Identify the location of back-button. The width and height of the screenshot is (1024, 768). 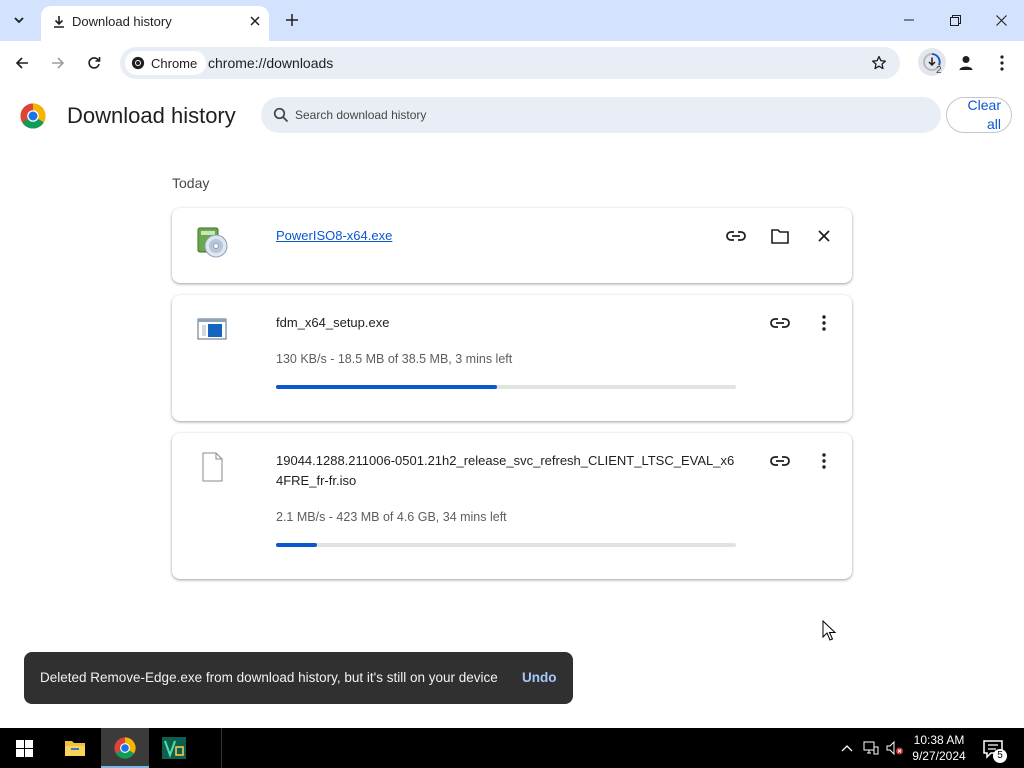
(22, 63).